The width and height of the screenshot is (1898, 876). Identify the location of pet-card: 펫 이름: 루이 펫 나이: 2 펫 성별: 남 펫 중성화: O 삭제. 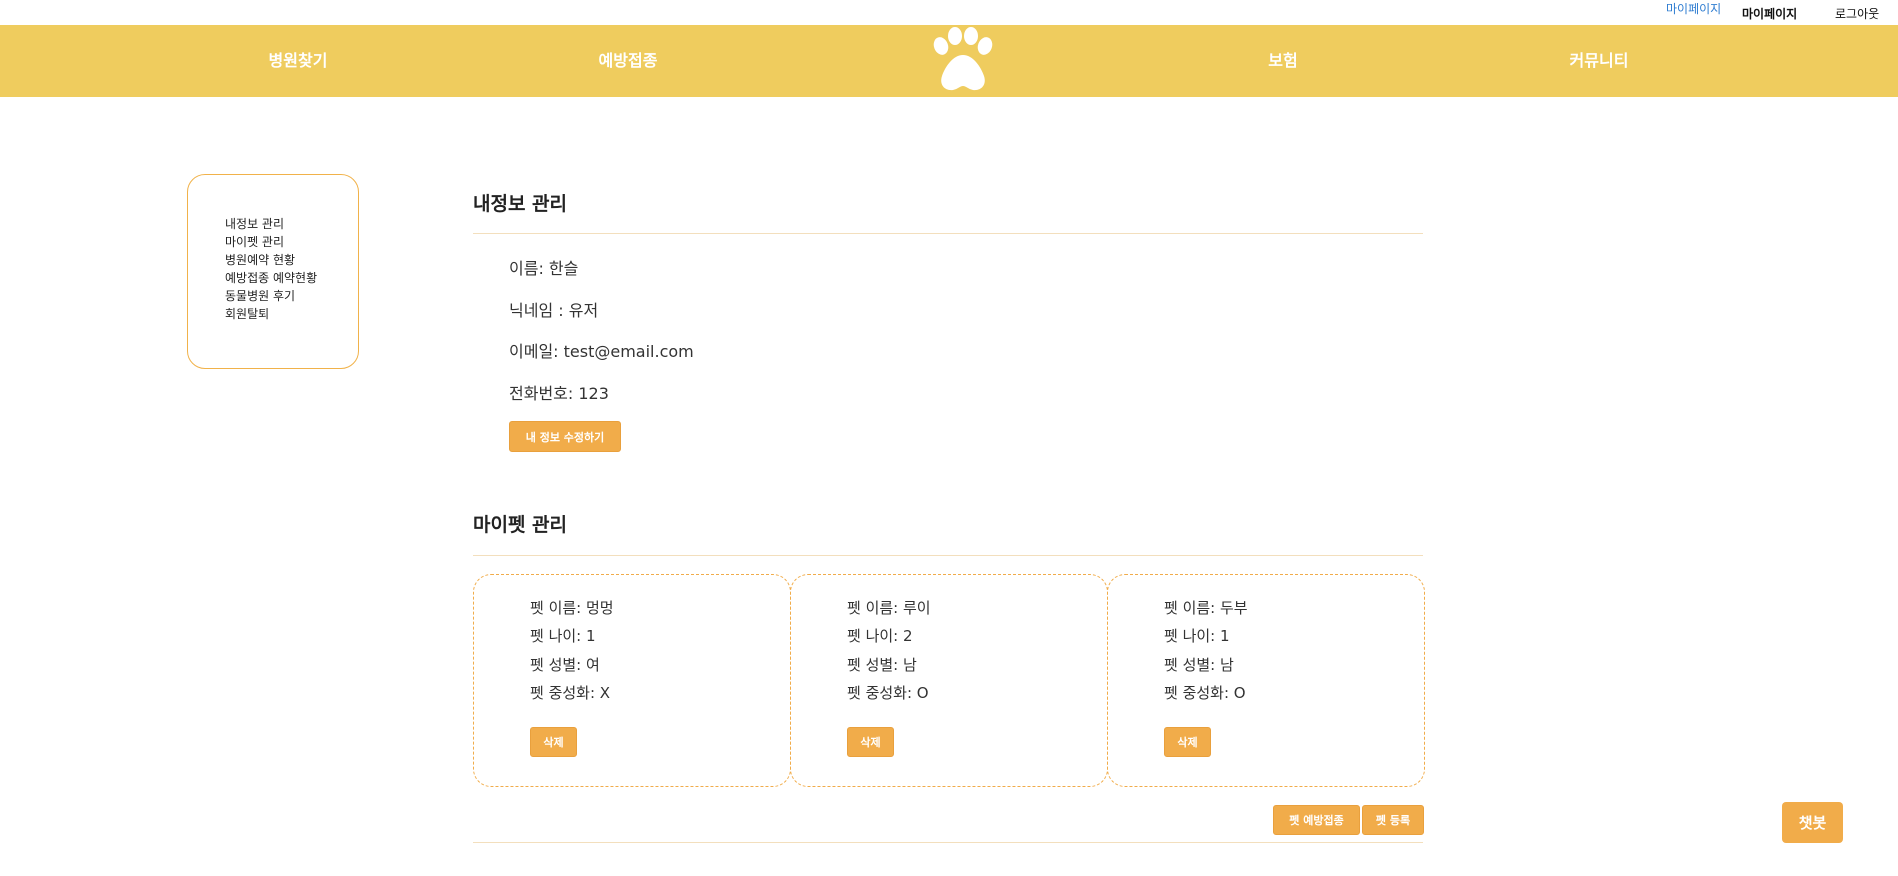
(949, 680).